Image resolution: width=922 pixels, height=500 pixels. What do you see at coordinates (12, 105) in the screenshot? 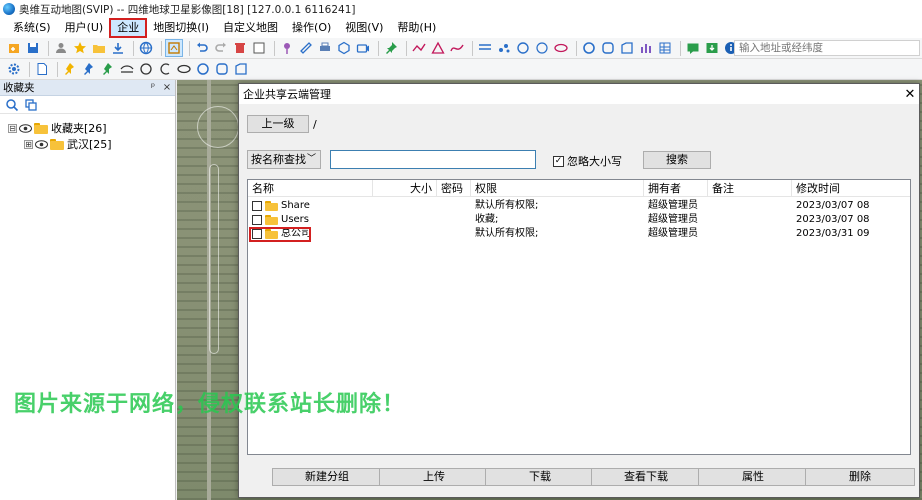
I see `search-icon` at bounding box center [12, 105].